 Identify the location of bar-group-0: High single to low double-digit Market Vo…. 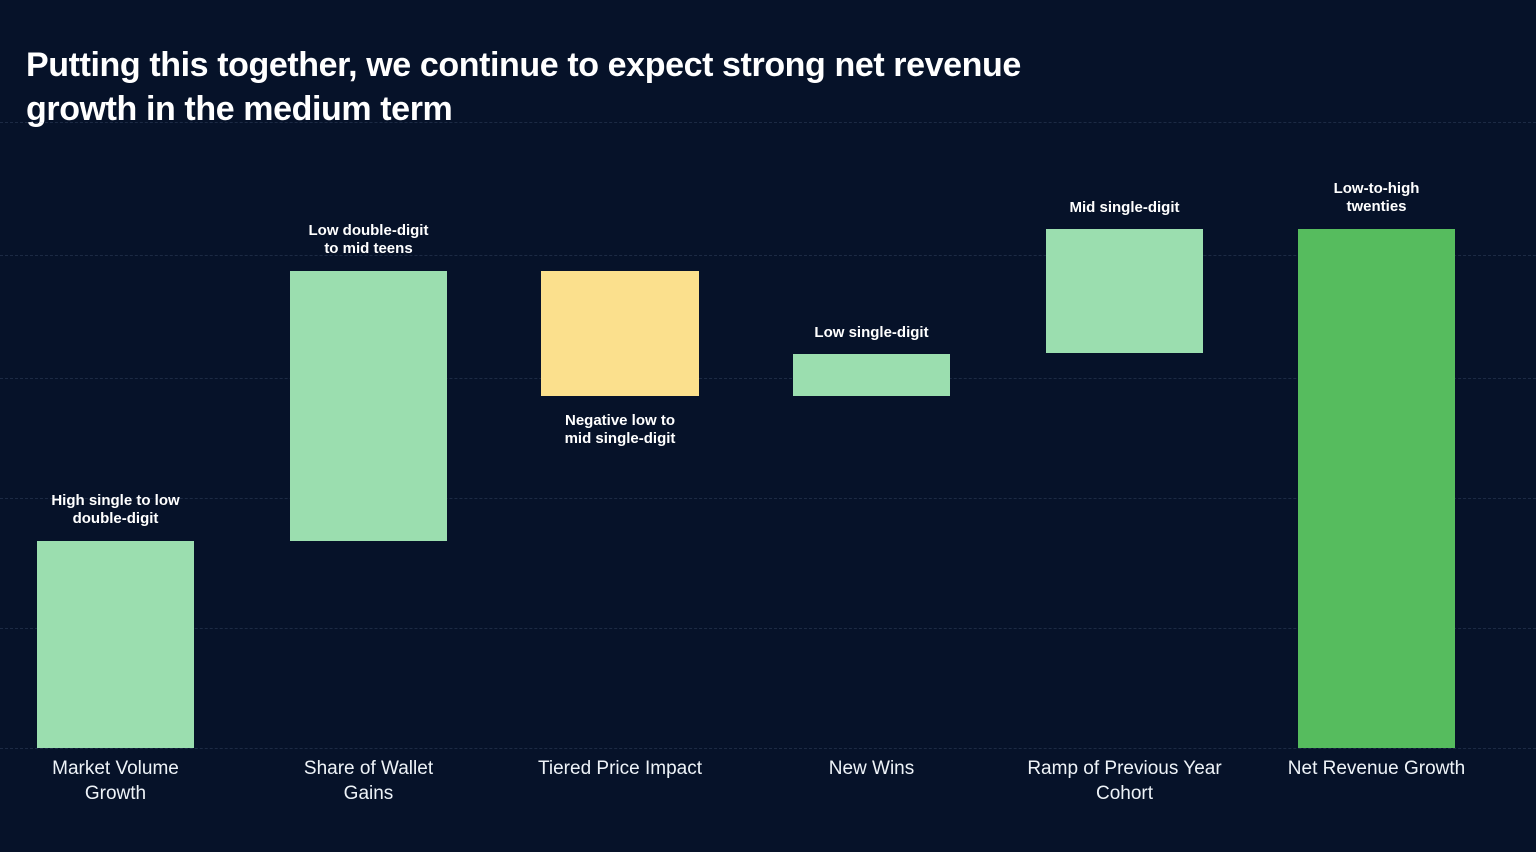
(115, 426).